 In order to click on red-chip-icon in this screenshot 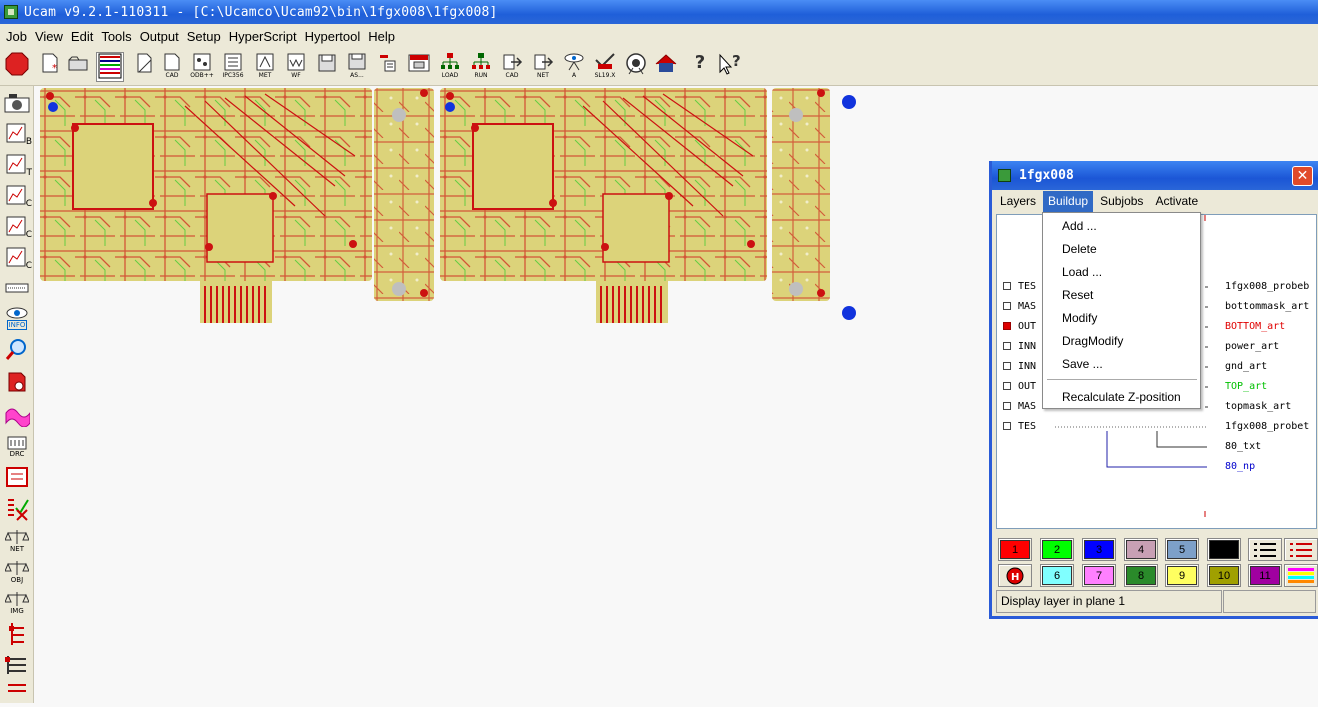, I will do `click(17, 382)`.